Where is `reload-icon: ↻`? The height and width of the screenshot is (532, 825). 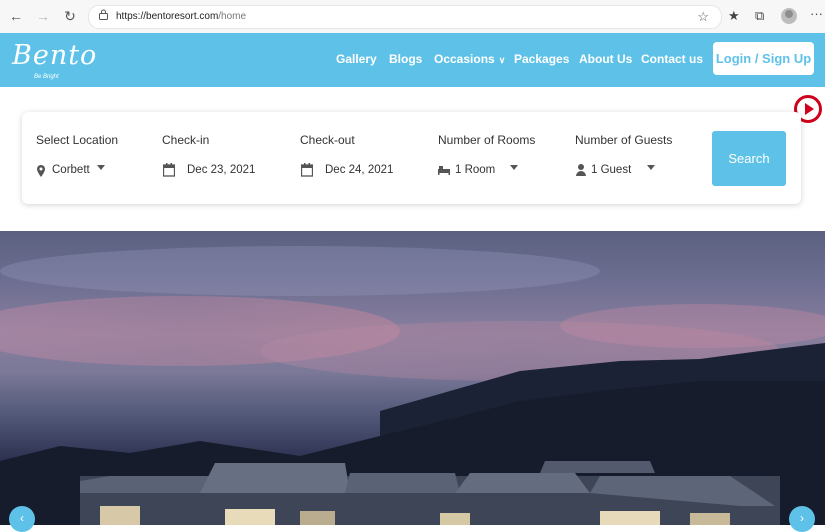
reload-icon: ↻ is located at coordinates (70, 16).